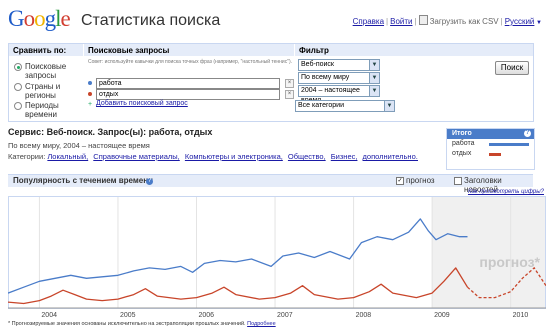 The height and width of the screenshot is (332, 550). What do you see at coordinates (18, 67) in the screenshot?
I see `radio-selected-icon` at bounding box center [18, 67].